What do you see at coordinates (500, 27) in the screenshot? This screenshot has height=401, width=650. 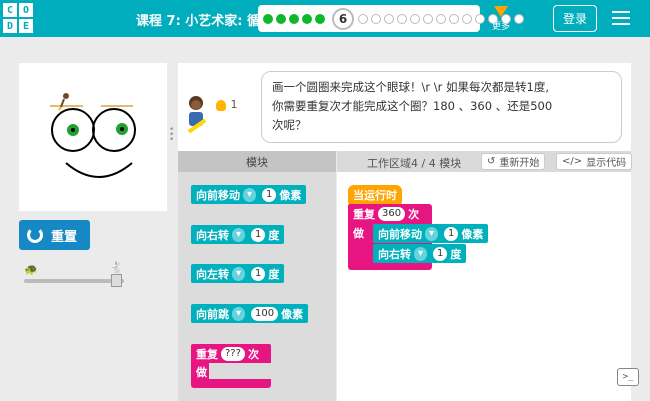 I see `more-label: 更多` at bounding box center [500, 27].